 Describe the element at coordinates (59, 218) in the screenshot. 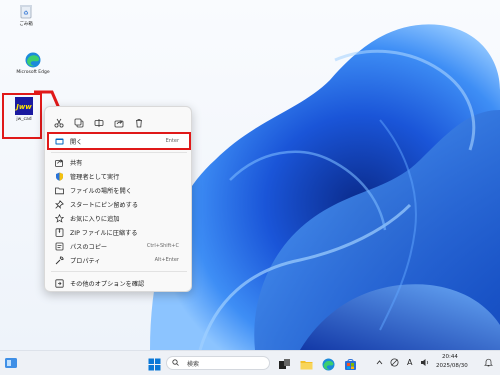

I see `star-icon` at that location.